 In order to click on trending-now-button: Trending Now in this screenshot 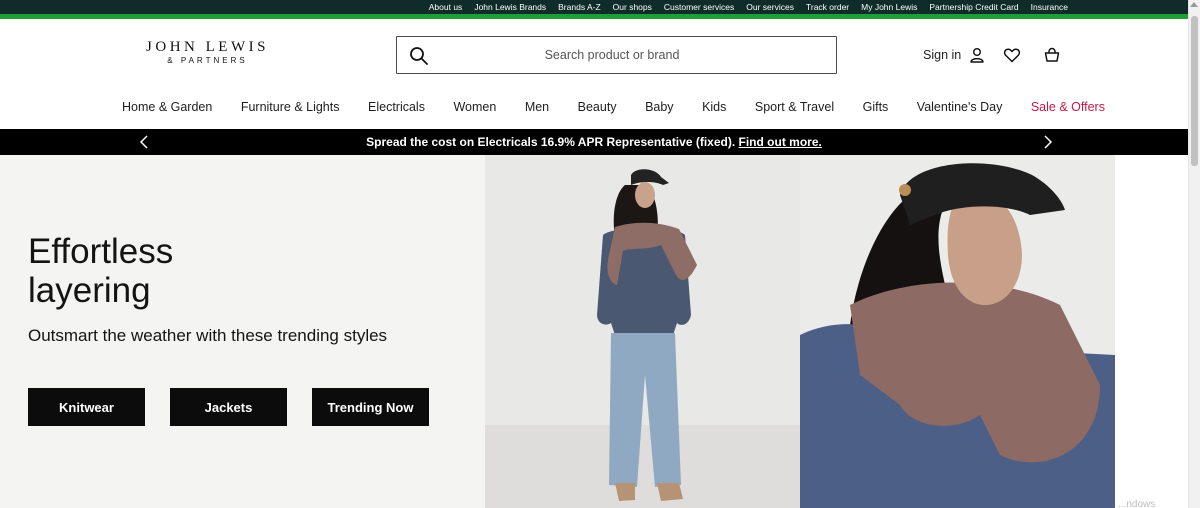, I will do `click(370, 407)`.